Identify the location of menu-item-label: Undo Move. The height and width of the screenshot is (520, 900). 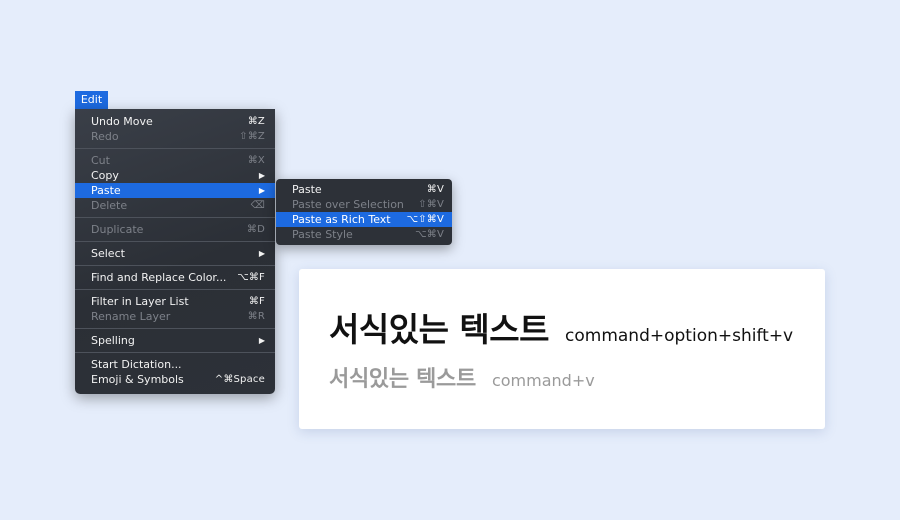
(122, 121).